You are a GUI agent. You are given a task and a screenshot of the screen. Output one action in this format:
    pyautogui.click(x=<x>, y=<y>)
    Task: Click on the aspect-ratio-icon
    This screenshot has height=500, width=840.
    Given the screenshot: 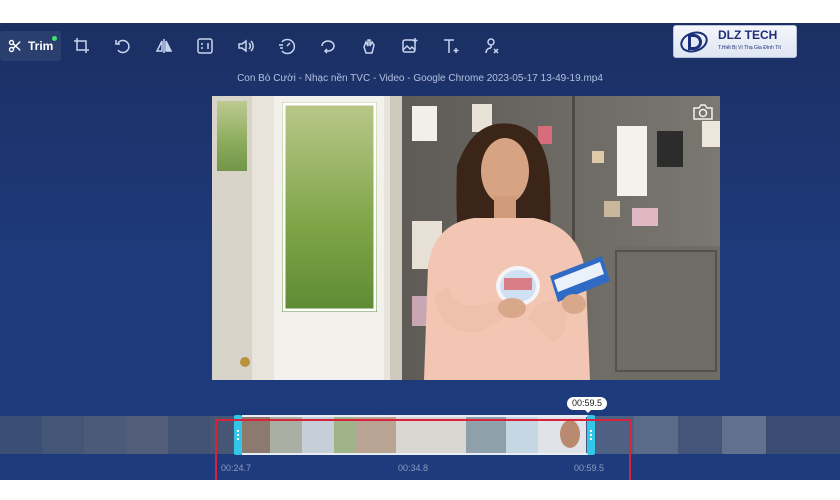 What is the action you would take?
    pyautogui.click(x=205, y=46)
    